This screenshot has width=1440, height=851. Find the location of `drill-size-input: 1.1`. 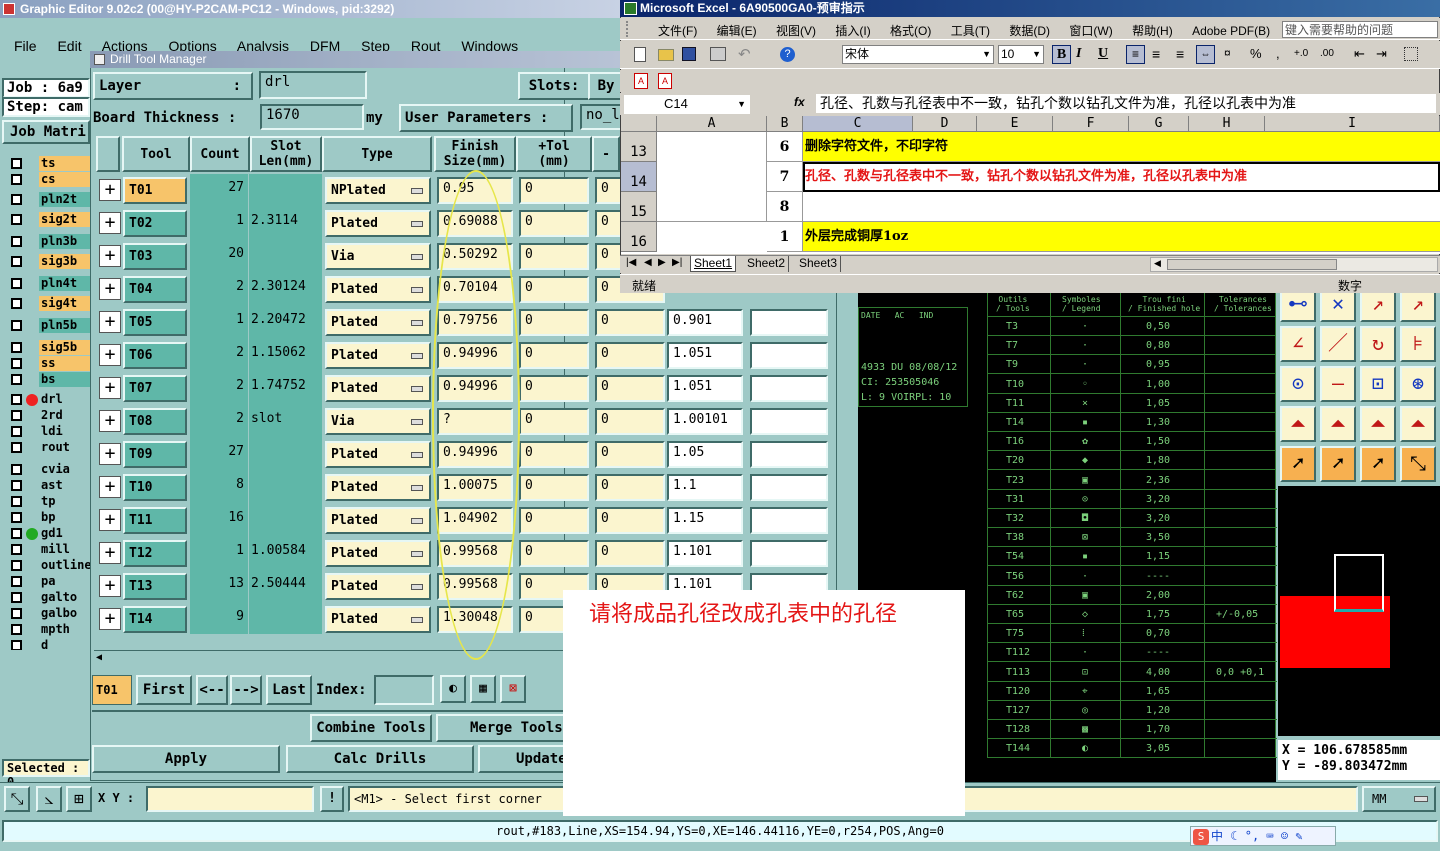

drill-size-input: 1.1 is located at coordinates (705, 487).